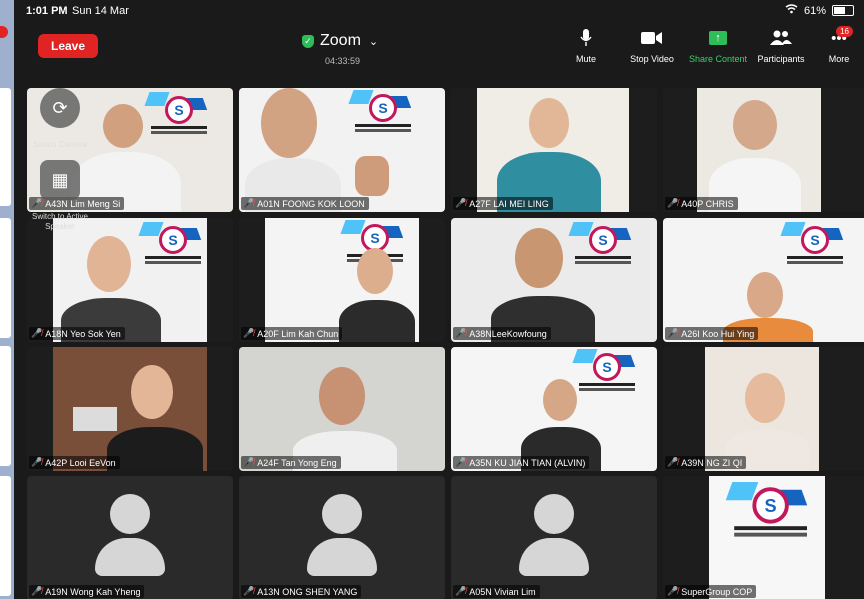  What do you see at coordinates (791, 10) in the screenshot?
I see `wifi-icon` at bounding box center [791, 10].